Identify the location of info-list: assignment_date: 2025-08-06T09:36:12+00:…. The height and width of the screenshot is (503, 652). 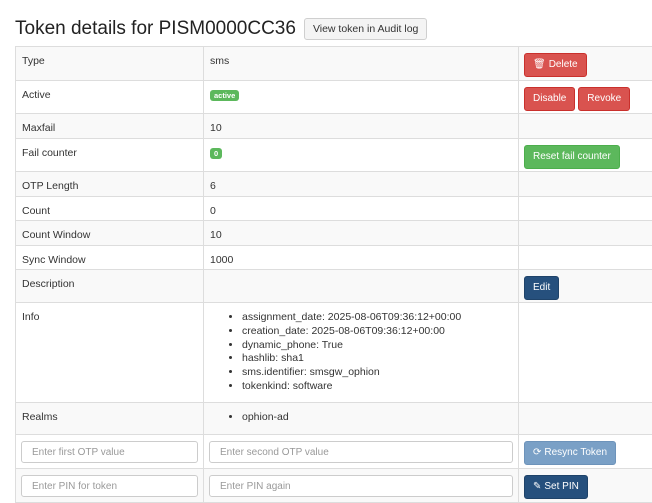
(361, 352).